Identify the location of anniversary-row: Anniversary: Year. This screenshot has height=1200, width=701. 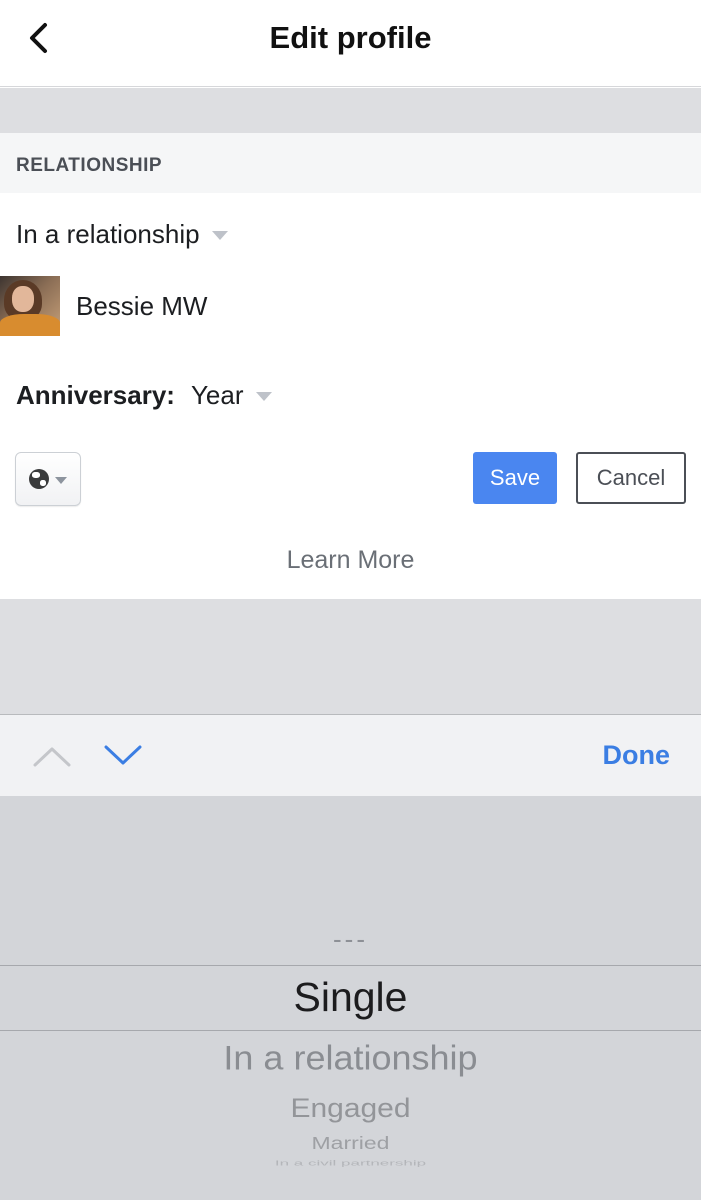
(144, 395).